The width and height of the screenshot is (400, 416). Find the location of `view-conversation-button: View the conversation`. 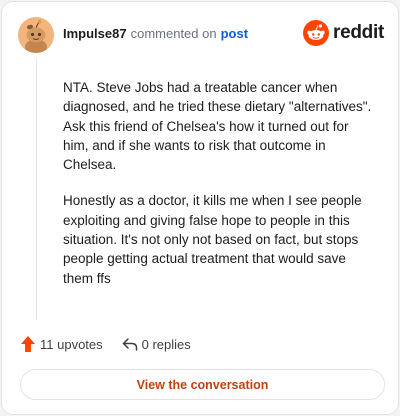

view-conversation-button: View the conversation is located at coordinates (202, 384).